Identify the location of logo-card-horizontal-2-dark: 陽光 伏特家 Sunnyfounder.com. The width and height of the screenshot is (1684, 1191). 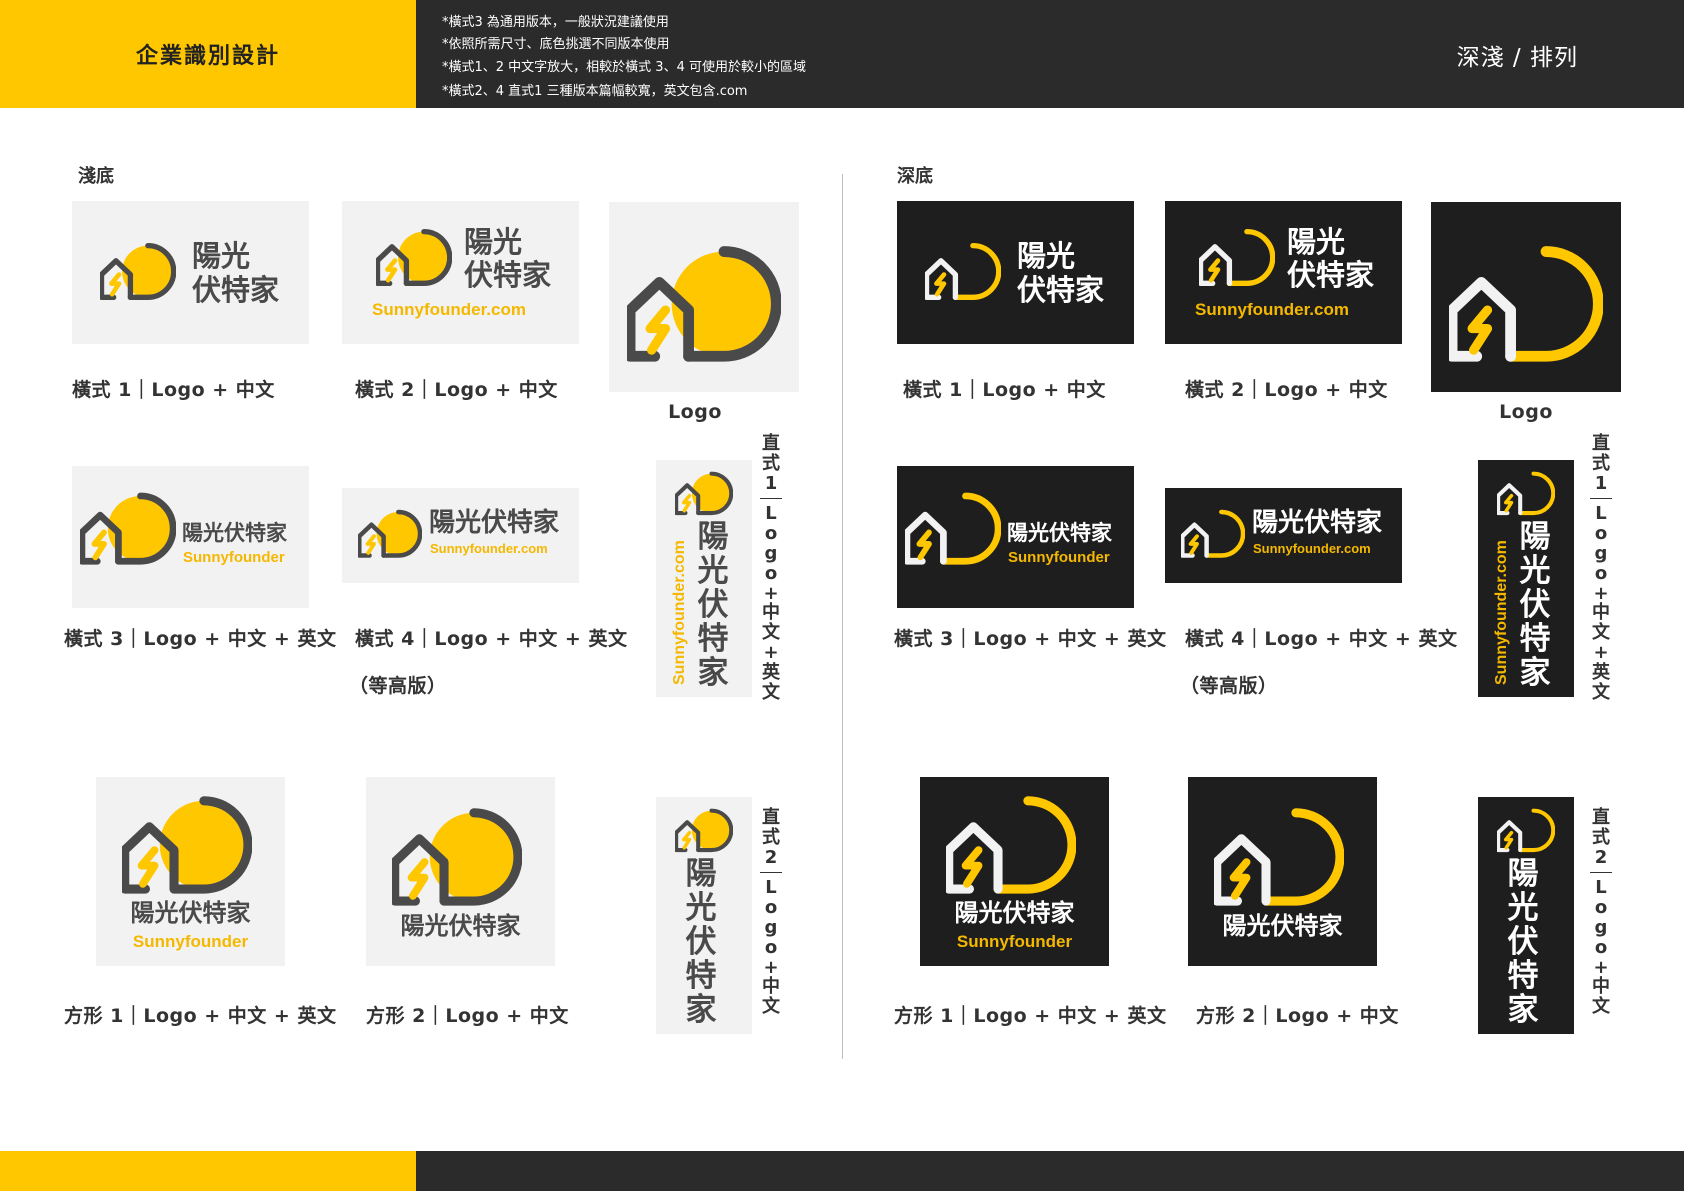
(1283, 272).